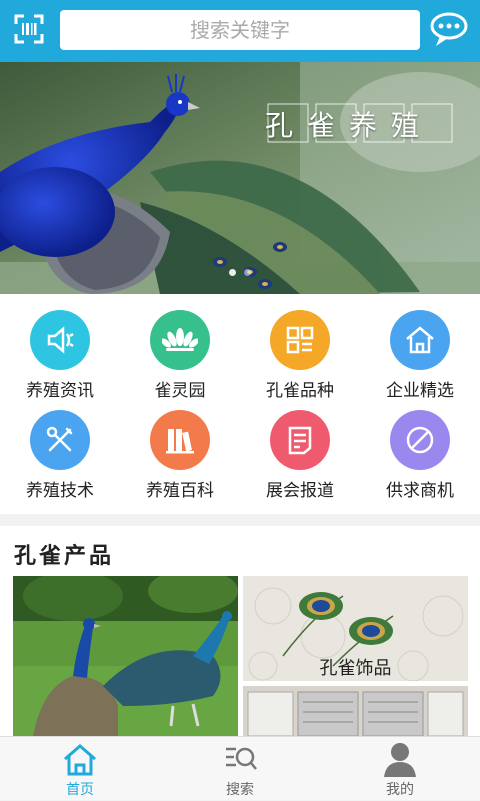  I want to click on books-icon, so click(180, 440).